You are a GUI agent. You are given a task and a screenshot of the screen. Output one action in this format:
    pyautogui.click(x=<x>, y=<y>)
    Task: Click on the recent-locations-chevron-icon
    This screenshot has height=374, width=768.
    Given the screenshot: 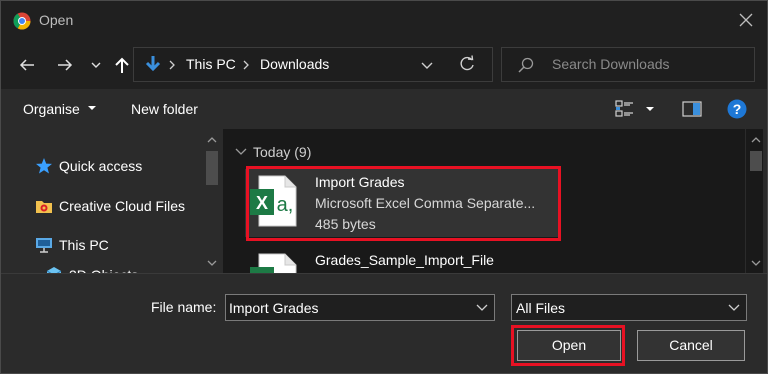 What is the action you would take?
    pyautogui.click(x=96, y=65)
    